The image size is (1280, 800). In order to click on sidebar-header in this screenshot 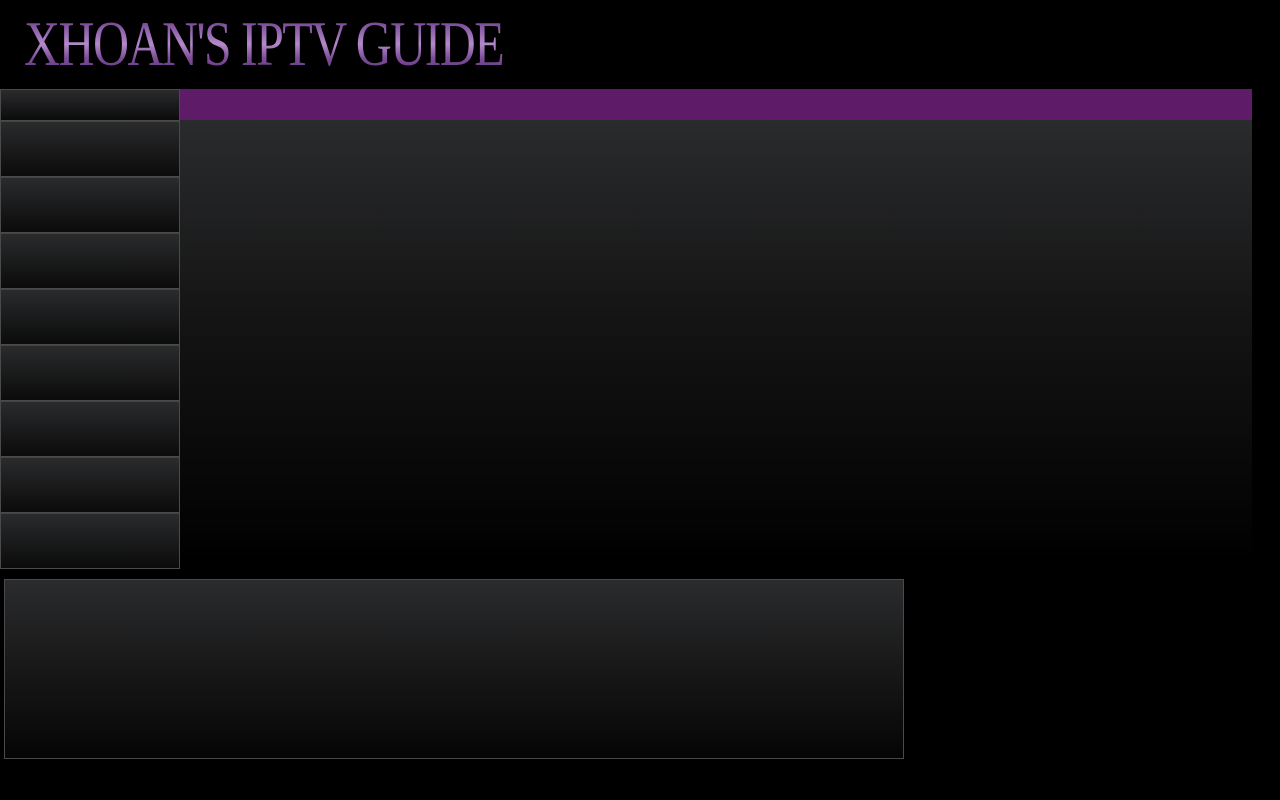, I will do `click(90, 105)`.